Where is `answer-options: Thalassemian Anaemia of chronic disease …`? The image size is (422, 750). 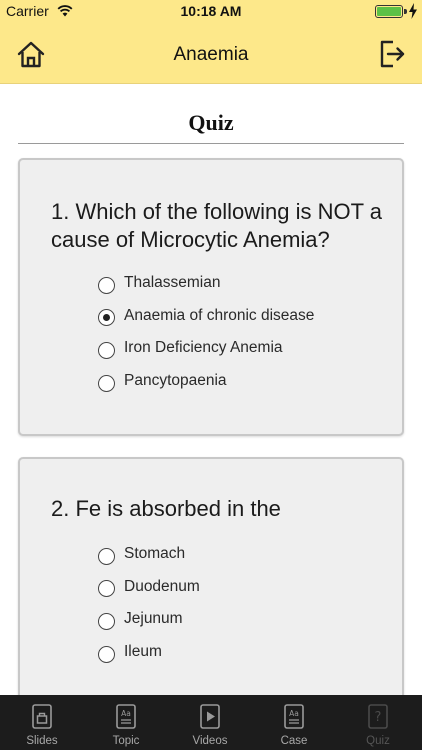
answer-options: Thalassemian Anaemia of chronic disease … is located at coordinates (245, 332).